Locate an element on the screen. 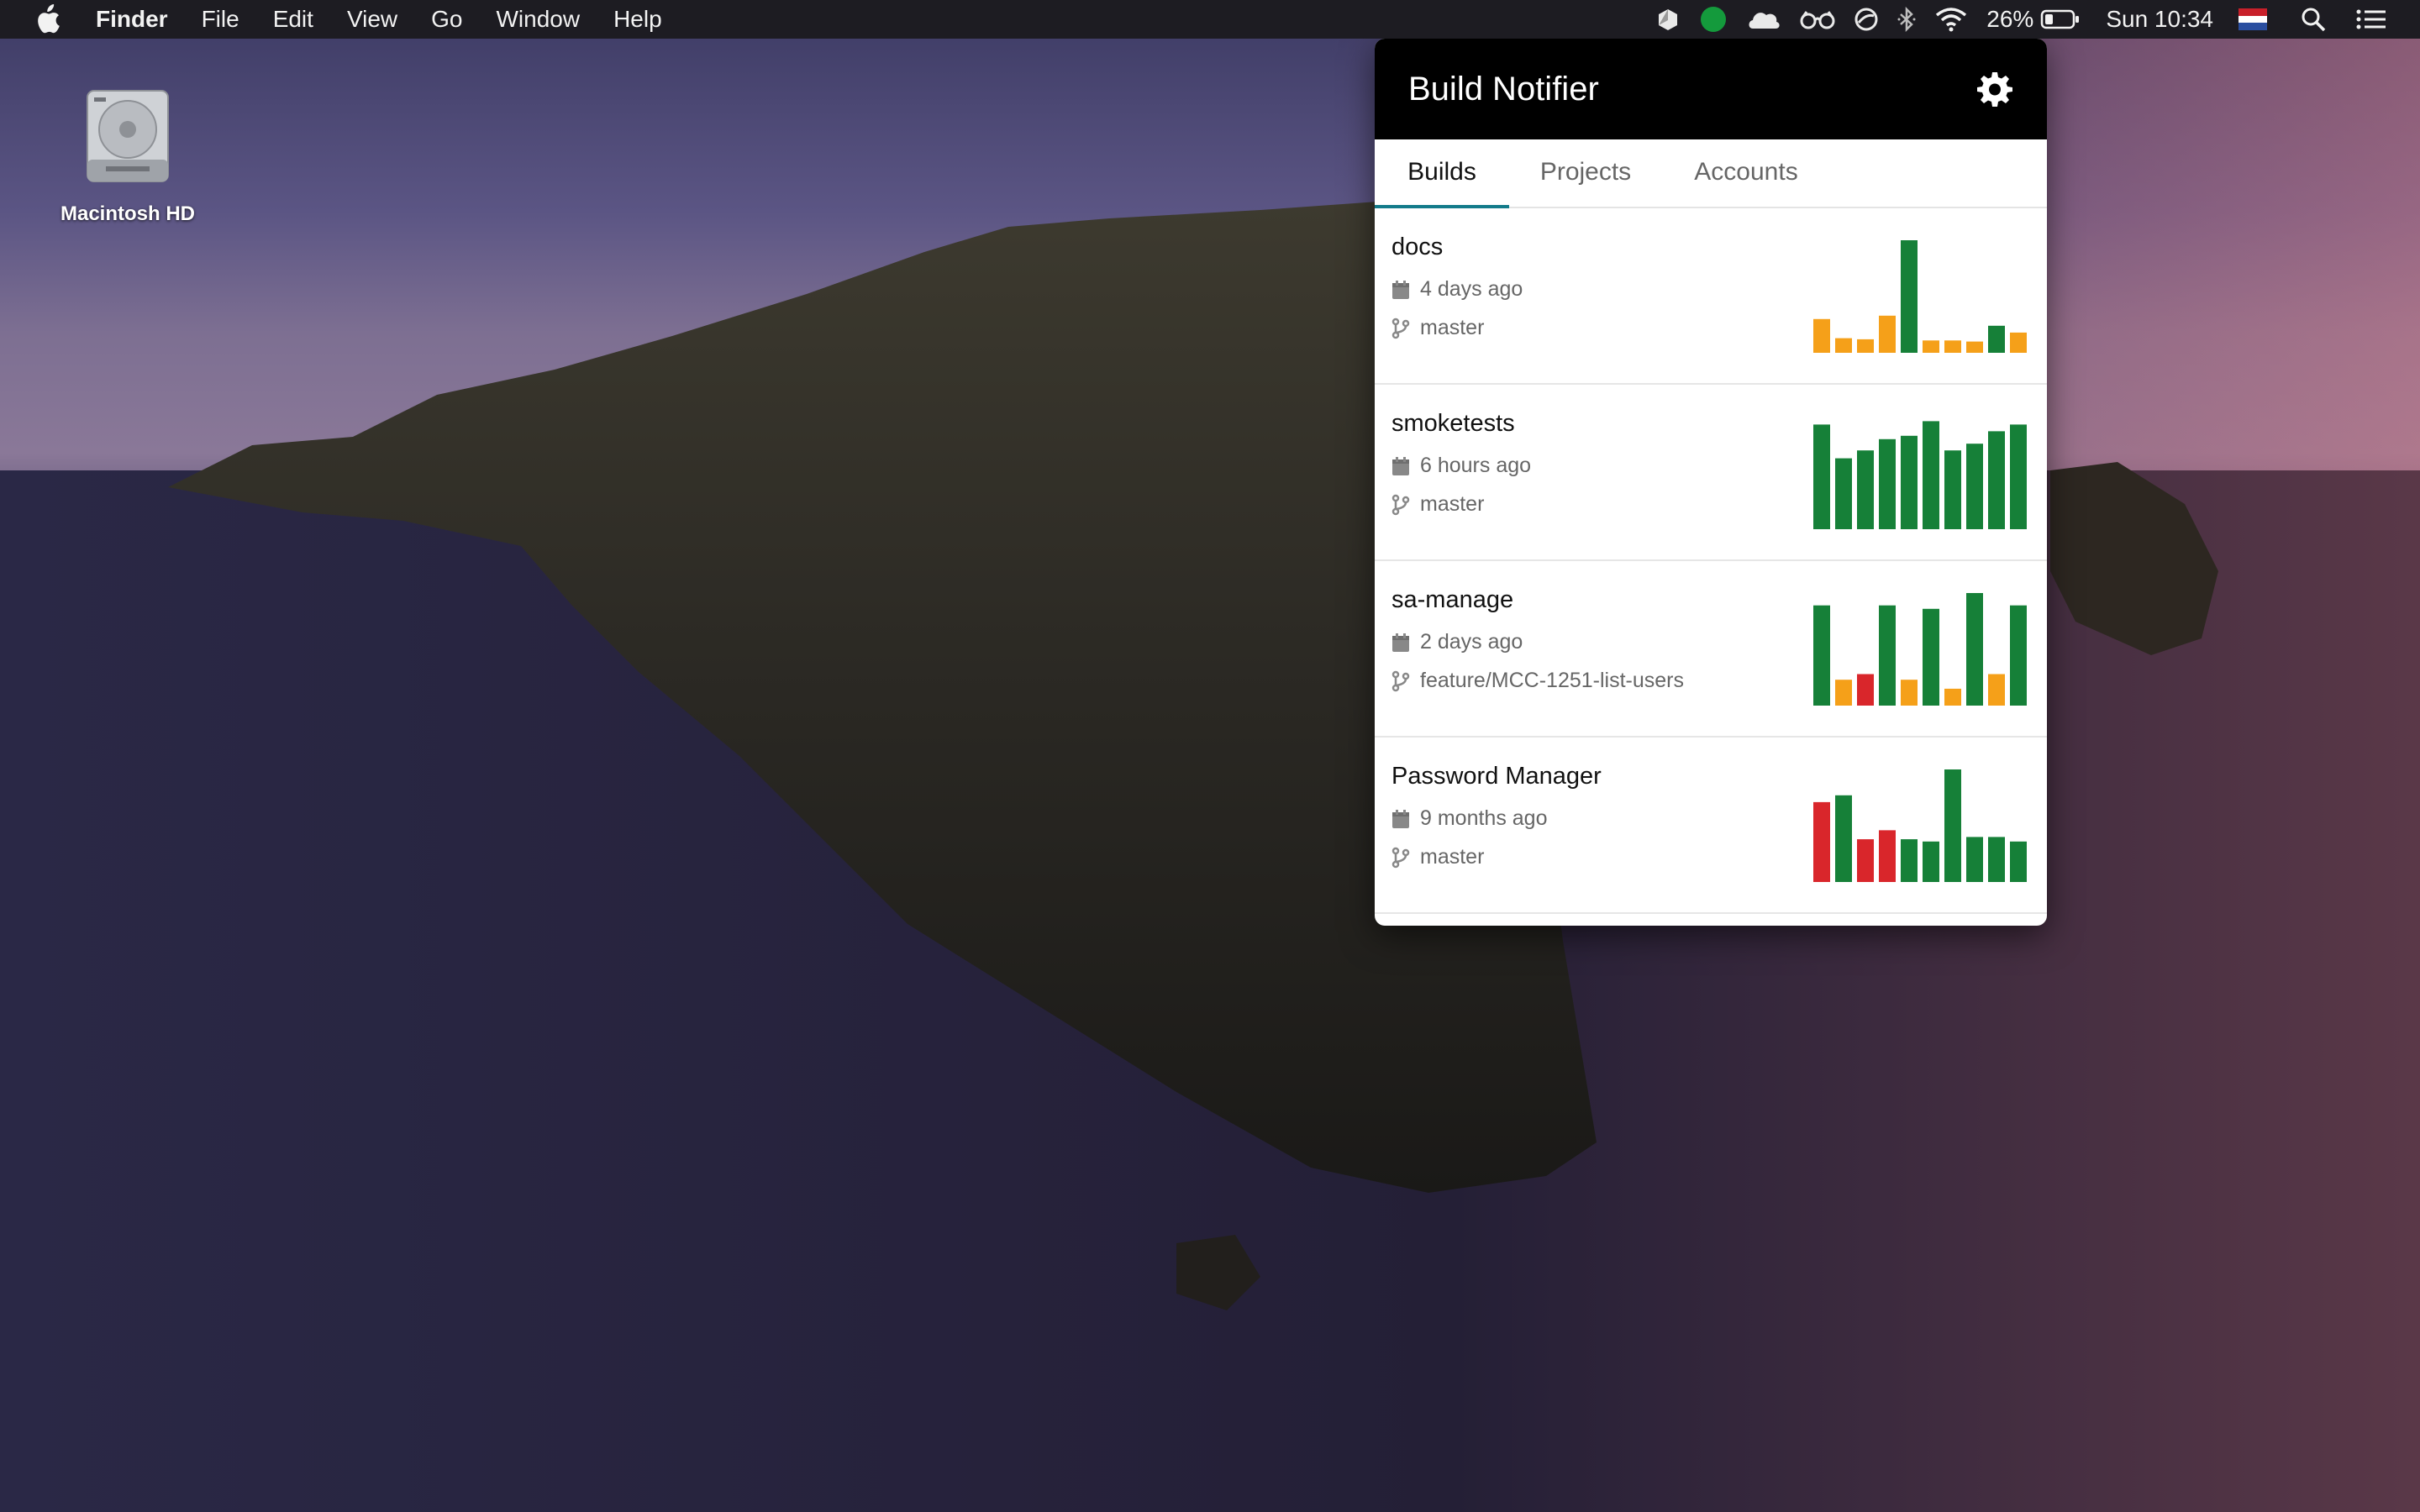 The height and width of the screenshot is (1512, 2420). build-date-text: 4 days ago is located at coordinates (1471, 289).